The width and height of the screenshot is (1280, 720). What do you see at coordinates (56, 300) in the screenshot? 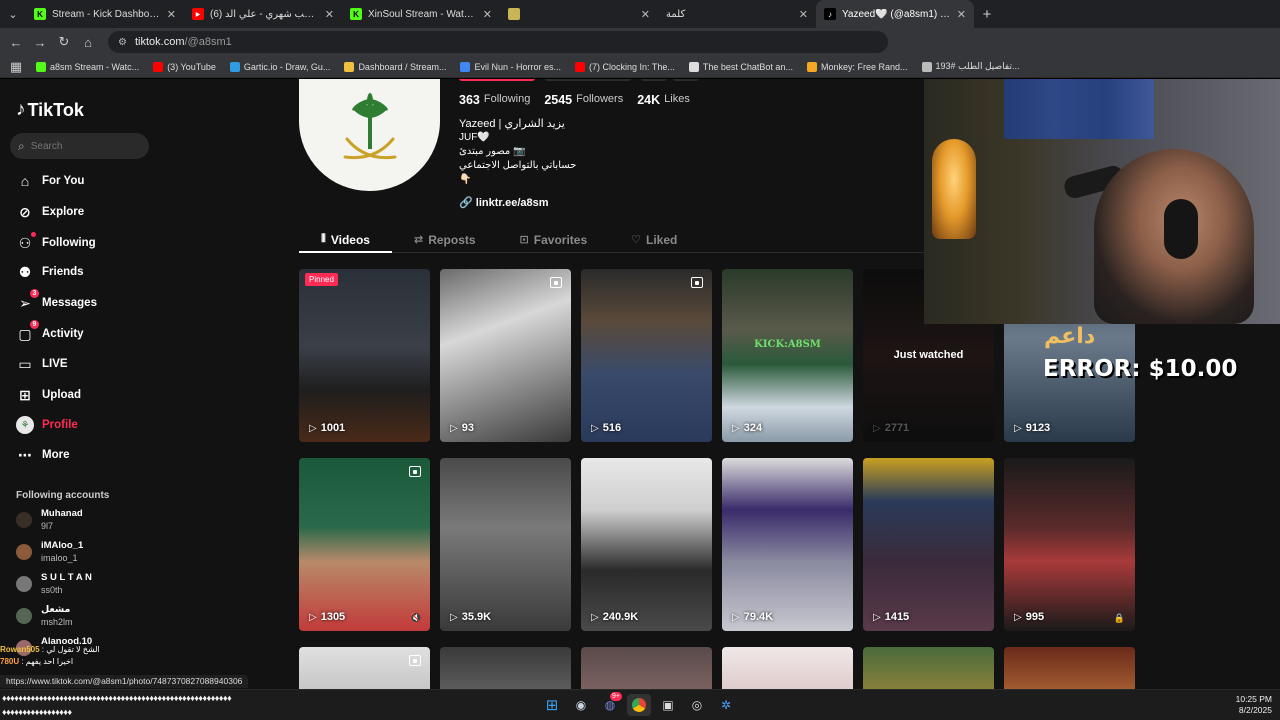
I see `nav-item-messages: ➢ 3 Messages` at bounding box center [56, 300].